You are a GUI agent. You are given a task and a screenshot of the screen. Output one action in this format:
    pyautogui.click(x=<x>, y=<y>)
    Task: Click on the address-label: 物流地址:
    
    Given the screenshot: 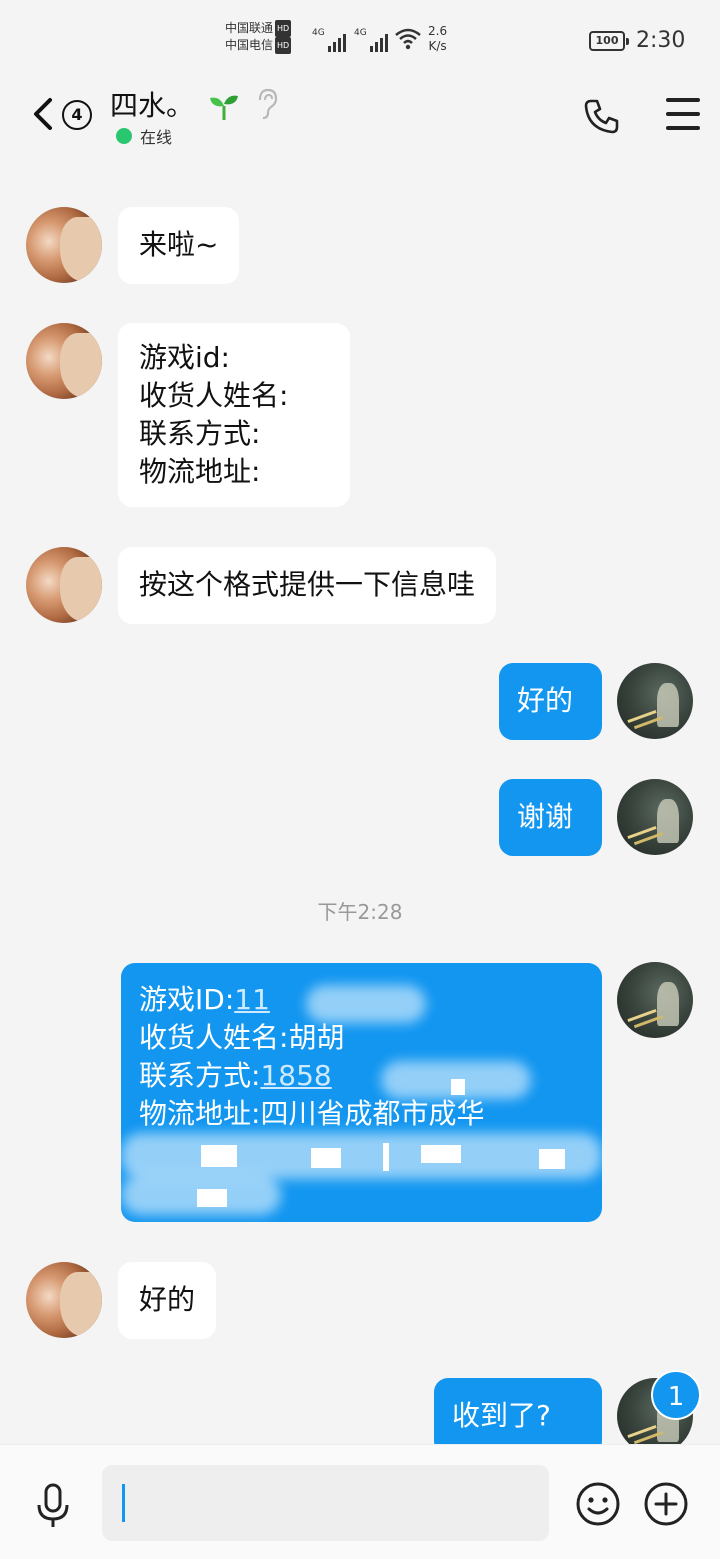 What is the action you would take?
    pyautogui.click(x=200, y=1113)
    